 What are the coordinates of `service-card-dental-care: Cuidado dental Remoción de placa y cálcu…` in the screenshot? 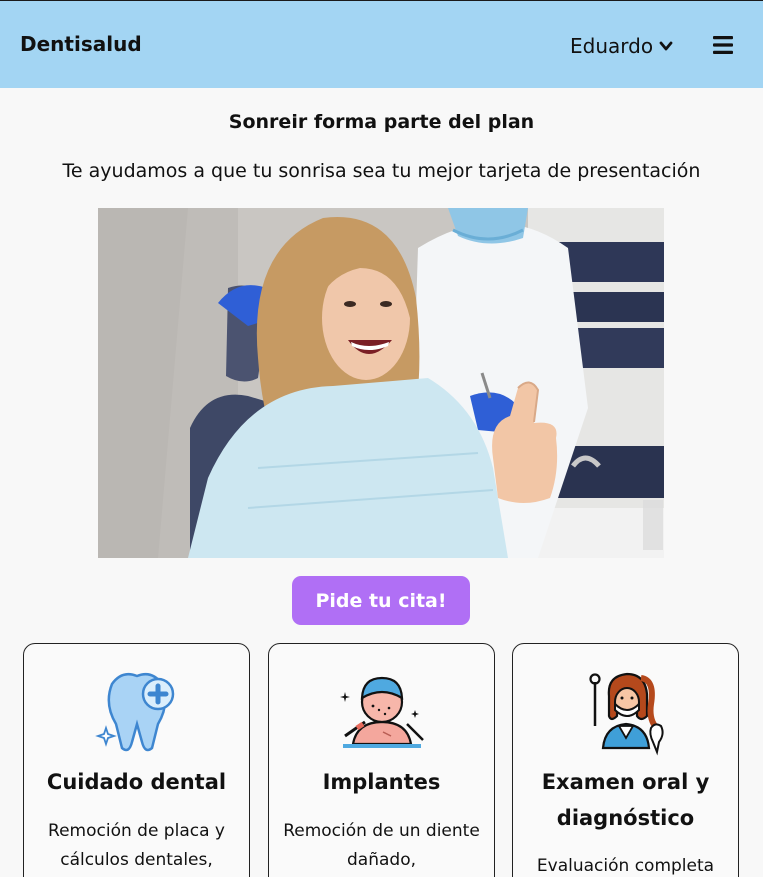 It's located at (136, 760).